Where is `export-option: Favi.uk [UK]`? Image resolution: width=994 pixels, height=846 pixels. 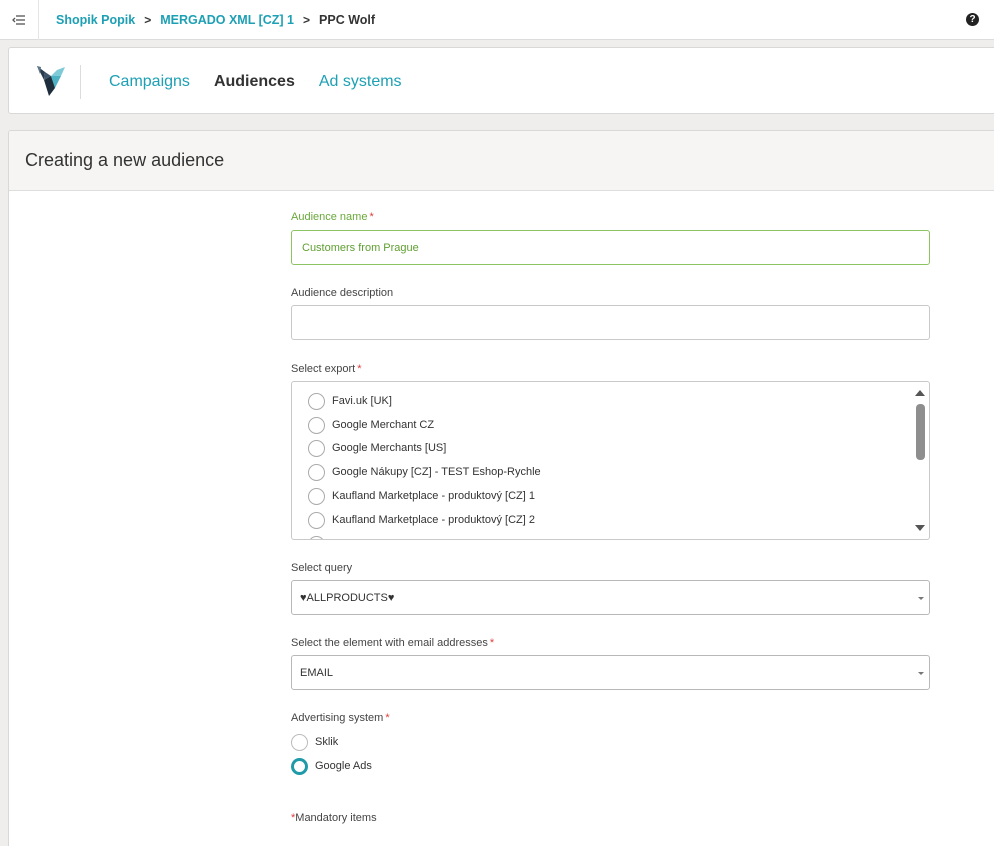 export-option: Favi.uk [UK] is located at coordinates (350, 401).